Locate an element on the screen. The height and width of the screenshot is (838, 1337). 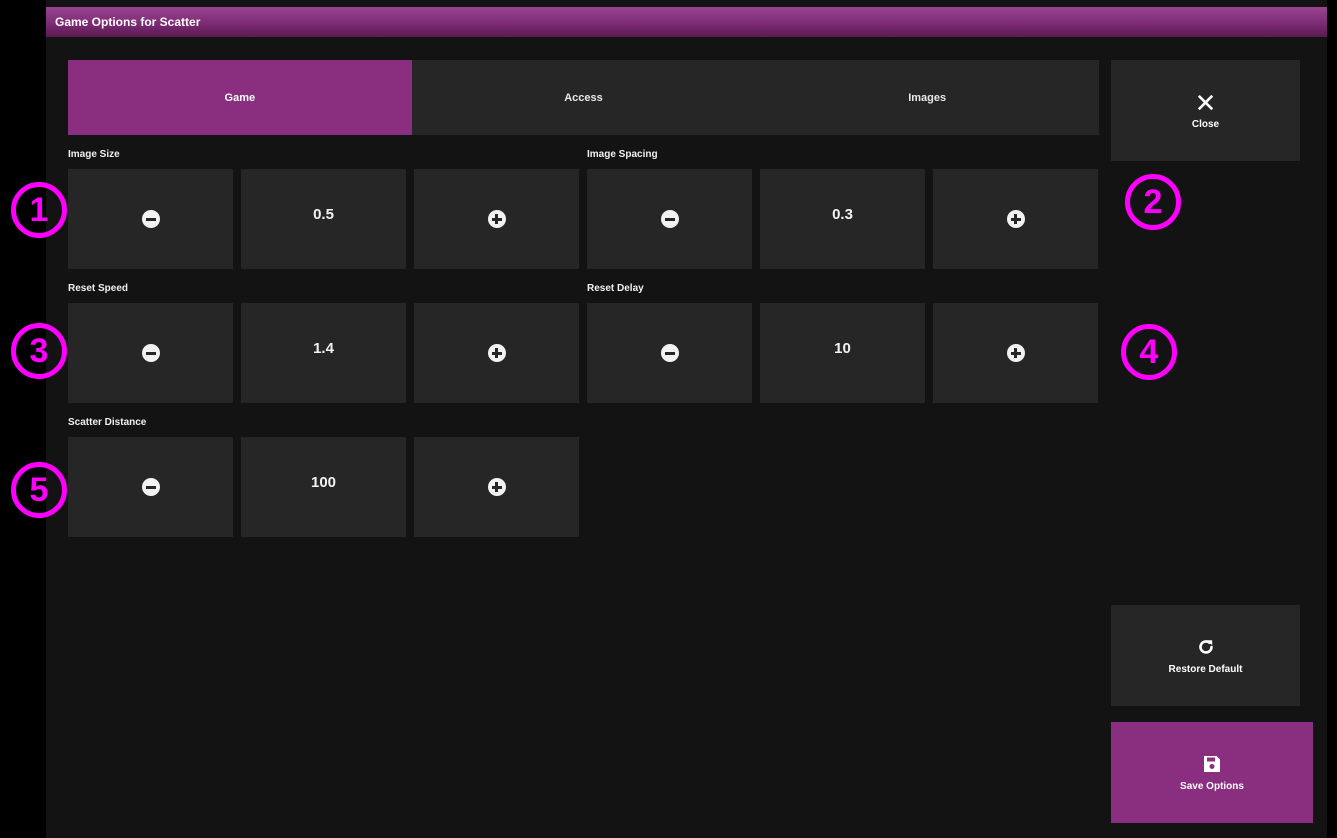
image-spacing-increase-button is located at coordinates (1015, 219).